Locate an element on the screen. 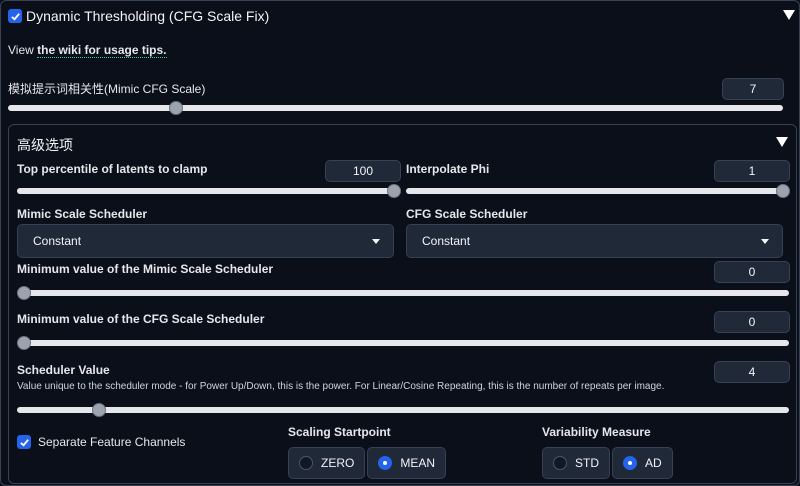 This screenshot has width=800, height=486. min-cfg-slider is located at coordinates (403, 343).